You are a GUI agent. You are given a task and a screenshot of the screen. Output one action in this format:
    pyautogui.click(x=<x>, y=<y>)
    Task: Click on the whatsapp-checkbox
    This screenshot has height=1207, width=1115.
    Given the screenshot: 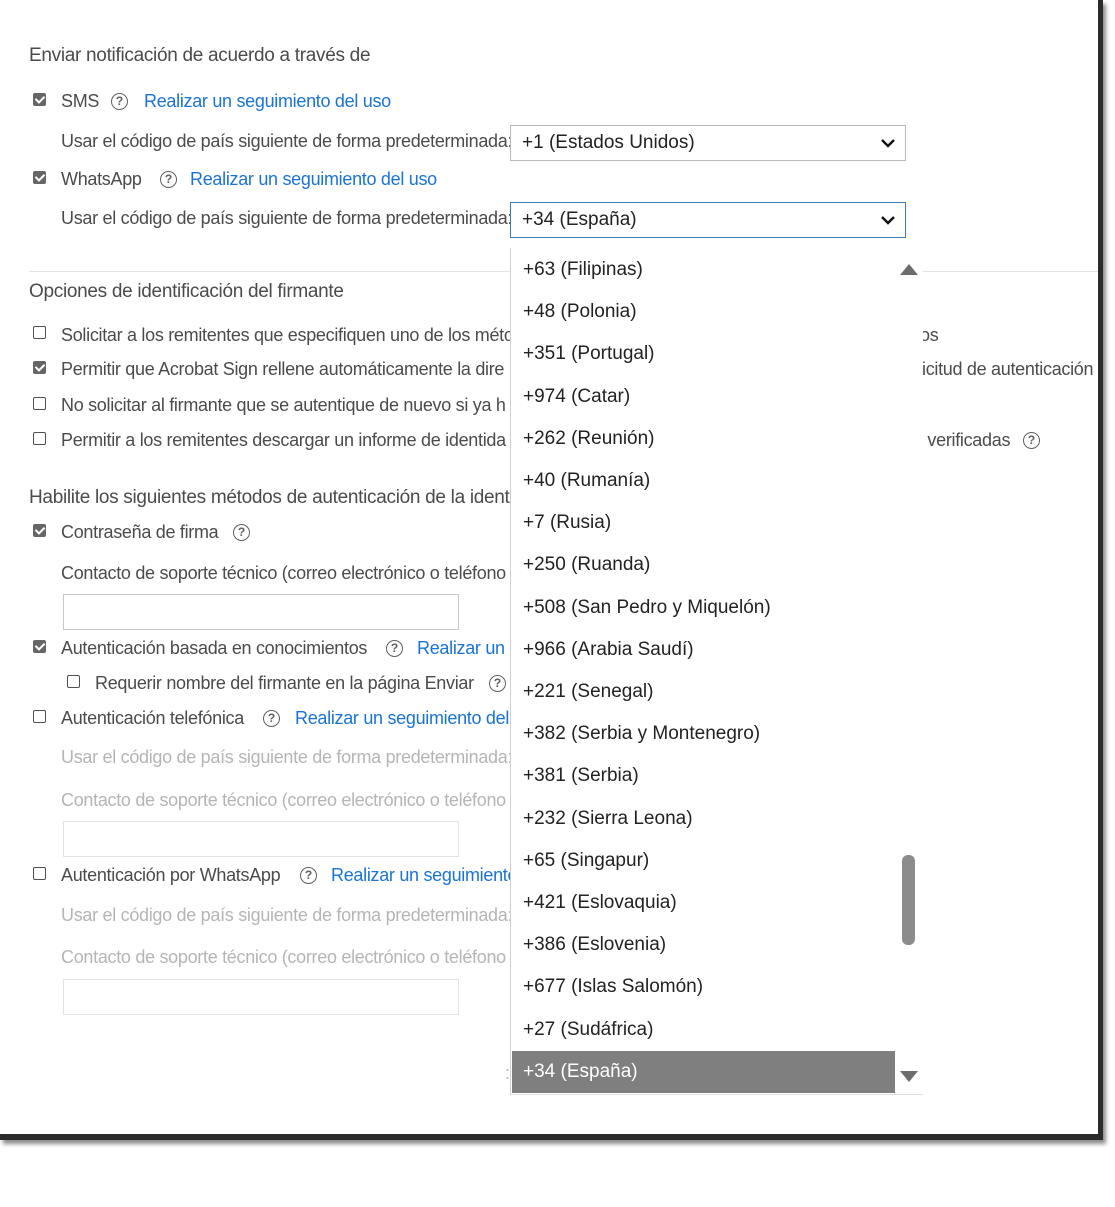 What is the action you would take?
    pyautogui.click(x=39, y=177)
    